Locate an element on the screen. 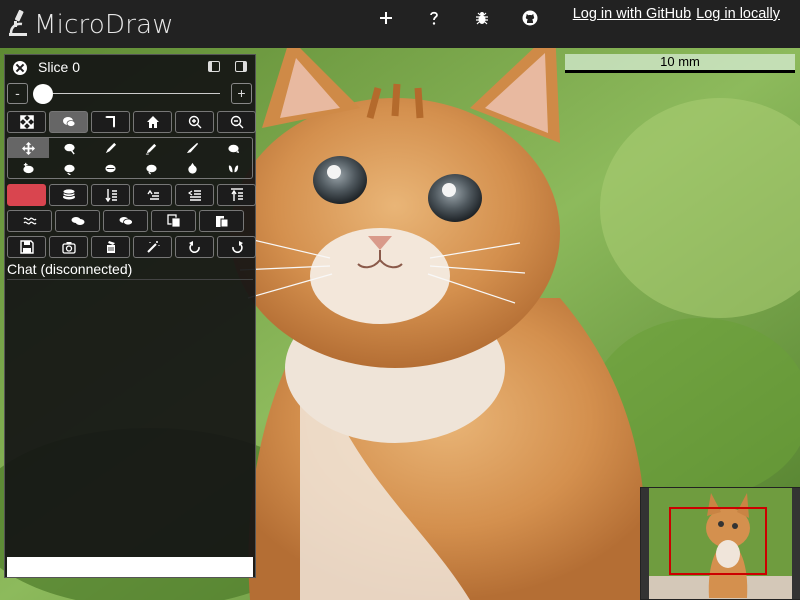 The height and width of the screenshot is (600, 800). microscope-icon is located at coordinates (19, 25).